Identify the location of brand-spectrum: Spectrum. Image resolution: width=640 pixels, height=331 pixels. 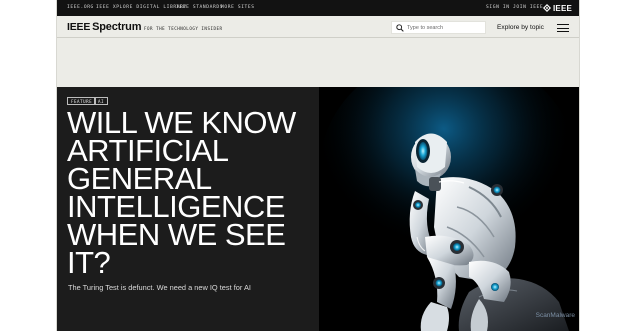
(117, 27).